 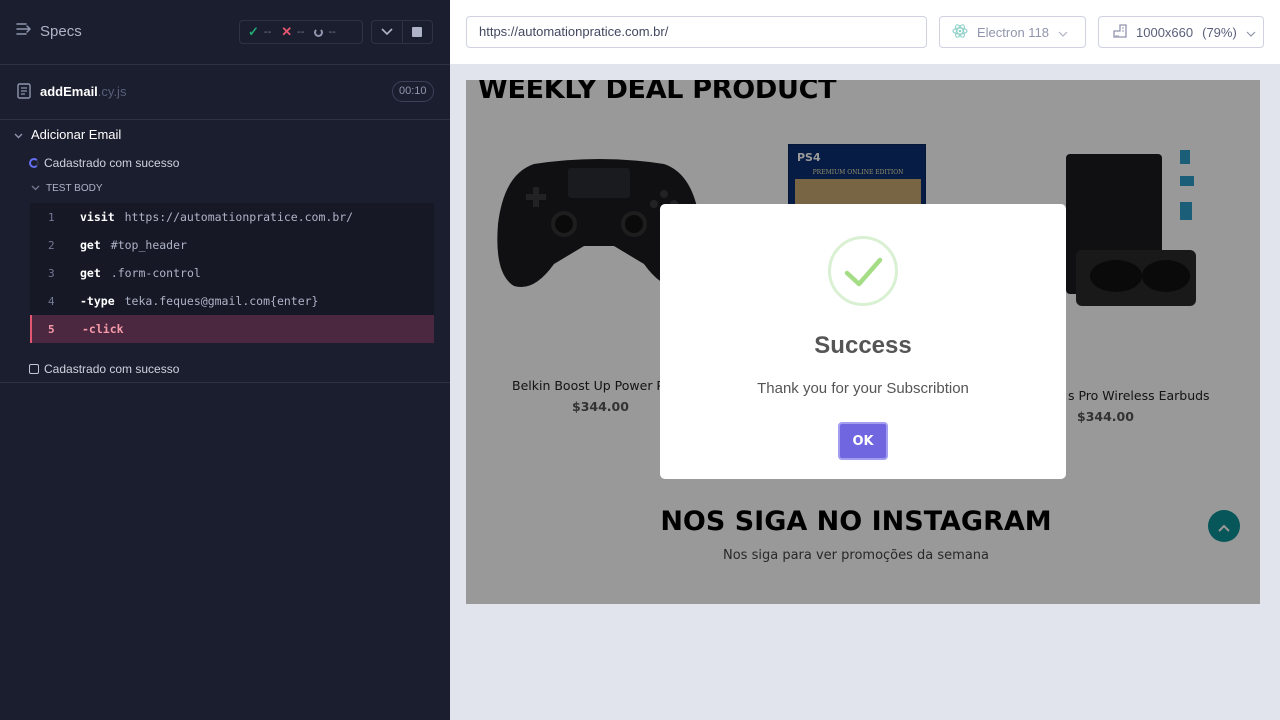 I want to click on test-row-running: Cadastrado com sucesso, so click(x=104, y=163).